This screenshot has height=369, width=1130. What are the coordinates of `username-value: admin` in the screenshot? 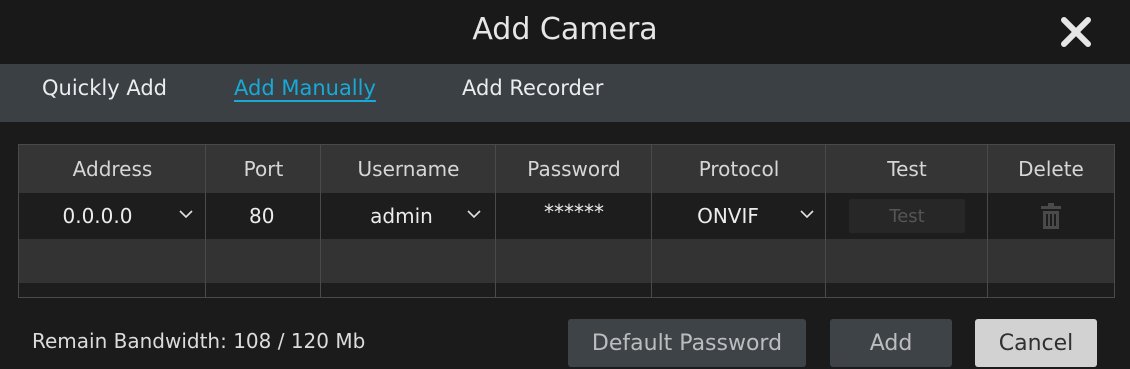 It's located at (401, 216).